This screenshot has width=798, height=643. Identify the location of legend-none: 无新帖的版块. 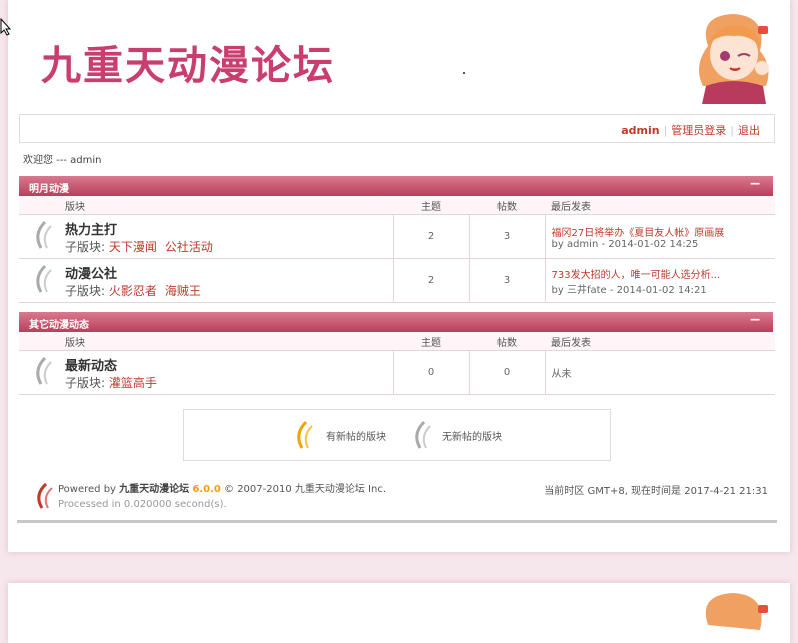
(472, 437).